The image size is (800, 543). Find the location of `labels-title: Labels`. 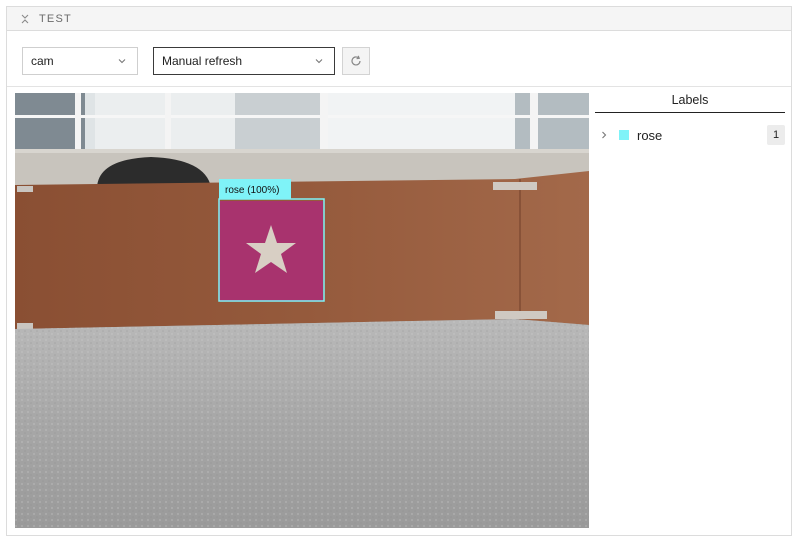

labels-title: Labels is located at coordinates (690, 103).